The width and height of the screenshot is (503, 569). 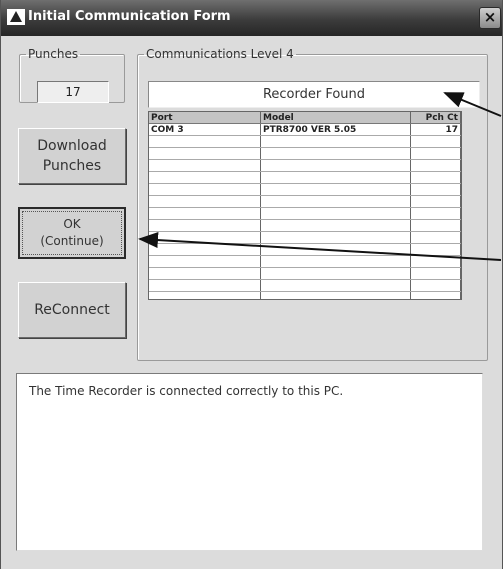 I want to click on ok-continue-button: OK (Continue), so click(x=72, y=233).